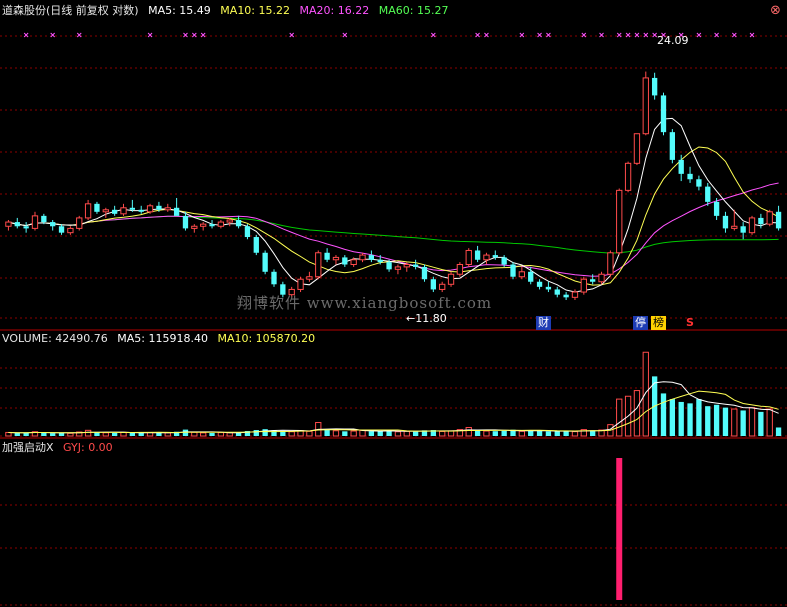  What do you see at coordinates (266, 338) in the screenshot?
I see `volume-ma10-label: MA10: 105870.20` at bounding box center [266, 338].